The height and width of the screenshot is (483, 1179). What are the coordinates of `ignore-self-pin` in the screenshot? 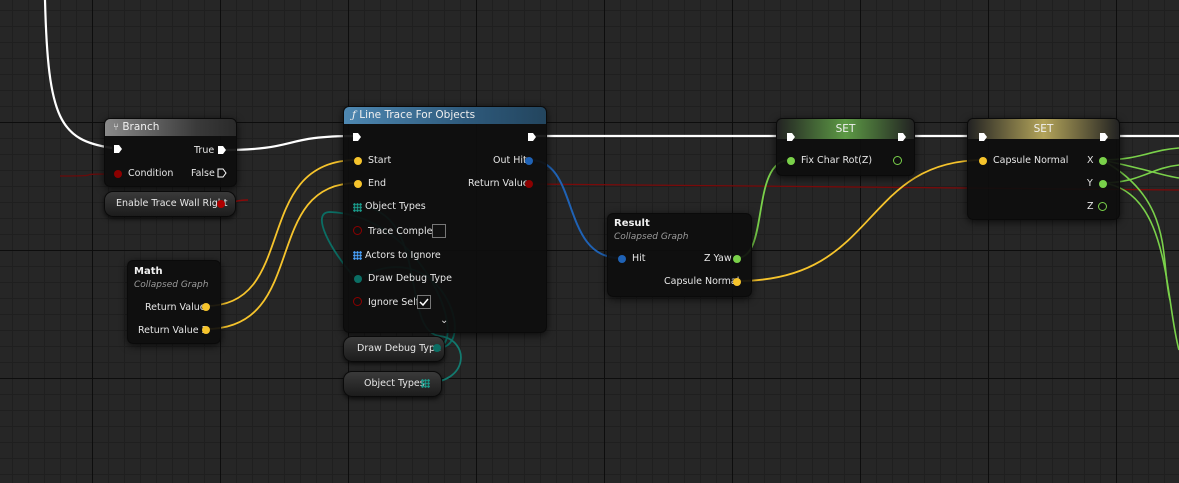 It's located at (357, 301).